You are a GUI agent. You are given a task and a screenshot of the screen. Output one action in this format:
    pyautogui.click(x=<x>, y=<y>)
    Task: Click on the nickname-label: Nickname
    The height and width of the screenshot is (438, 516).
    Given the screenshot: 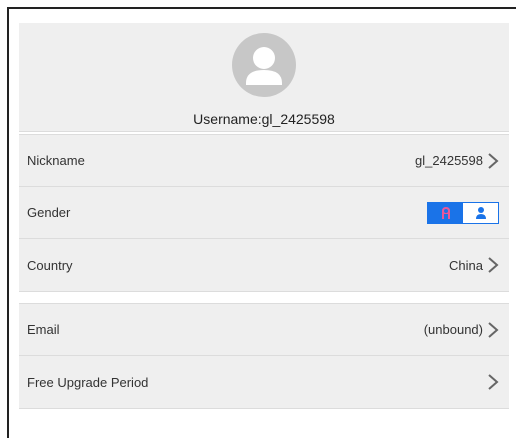 What is the action you would take?
    pyautogui.click(x=56, y=160)
    